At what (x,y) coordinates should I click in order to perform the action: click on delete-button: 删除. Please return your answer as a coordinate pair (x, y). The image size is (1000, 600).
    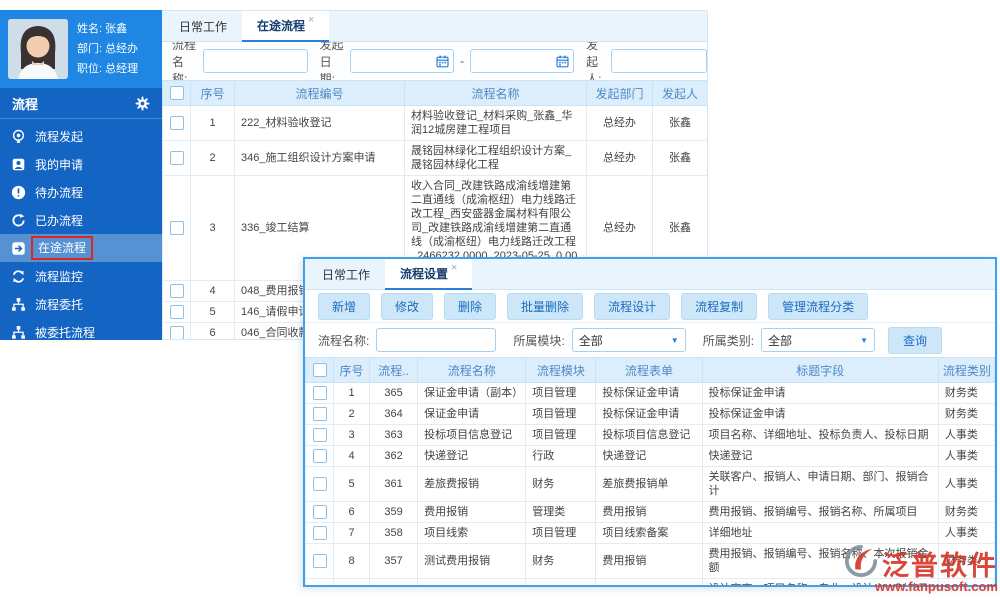
    Looking at the image, I should click on (470, 306).